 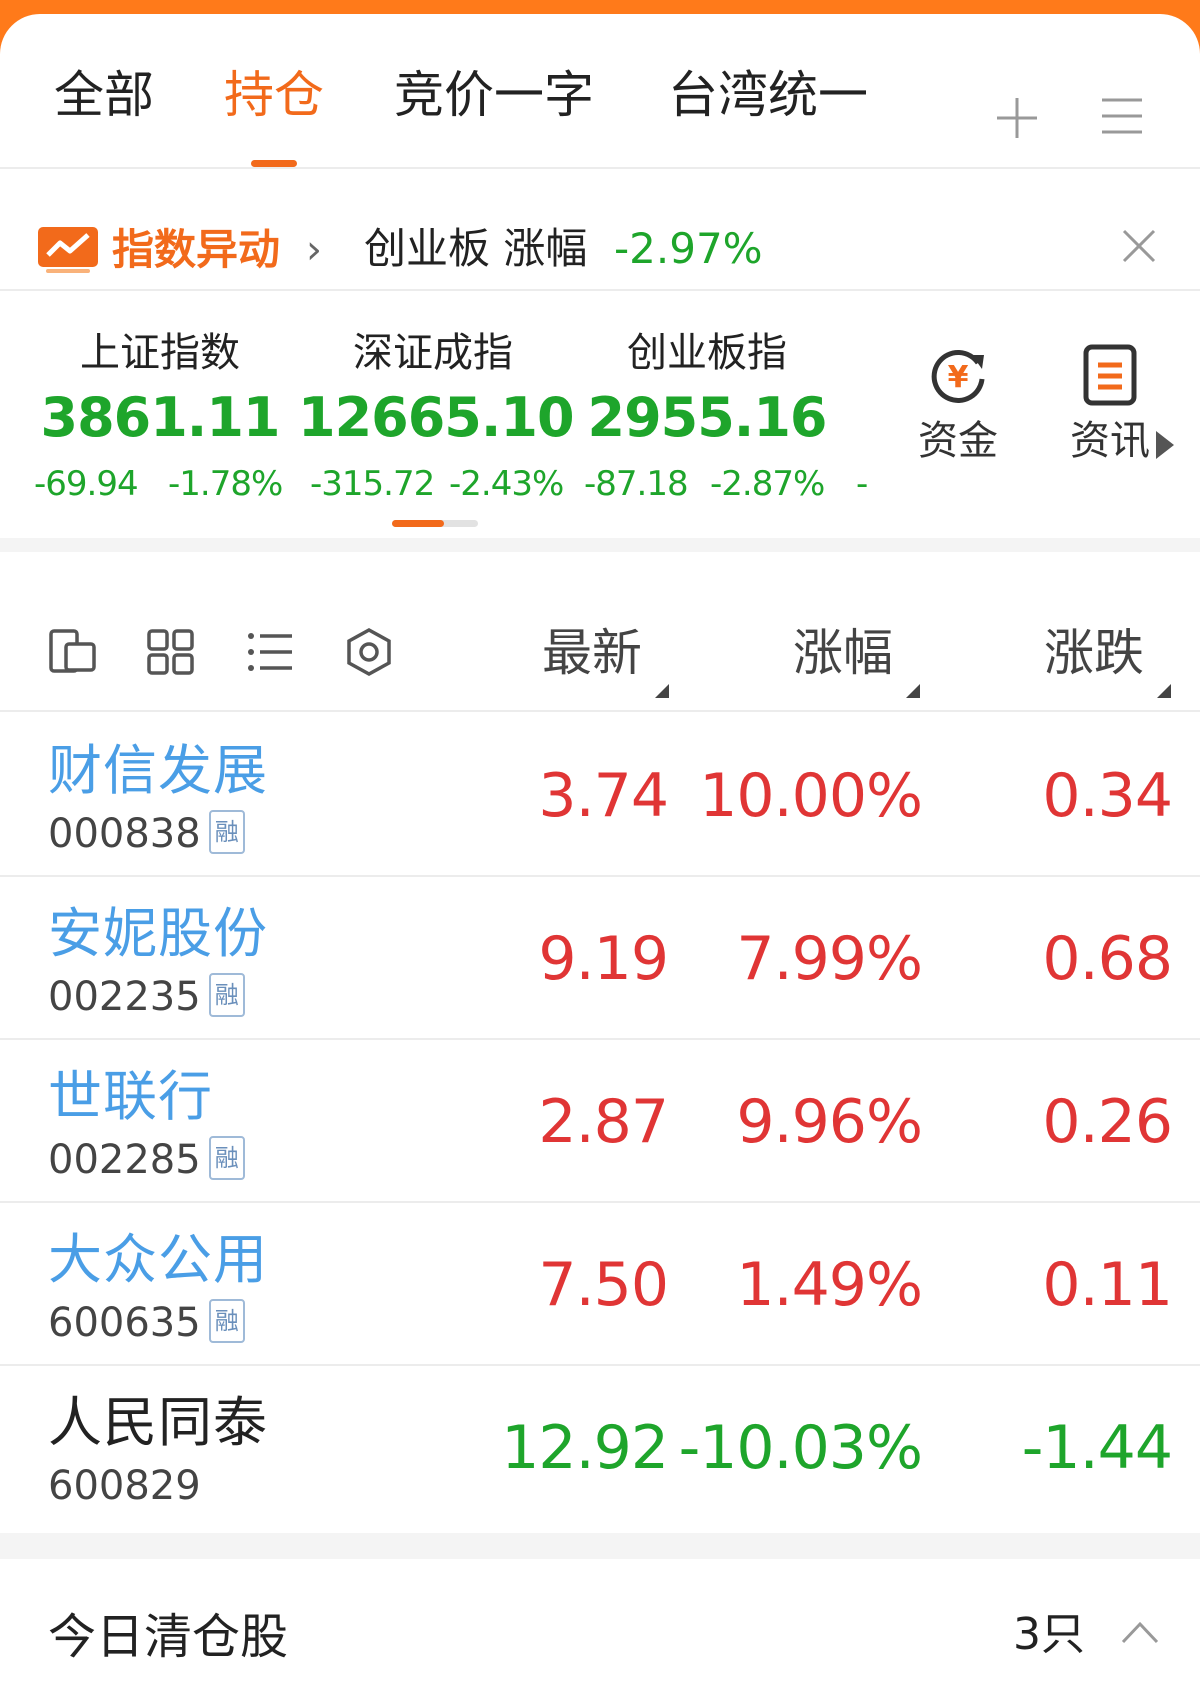 I want to click on tool-label: 资金, so click(x=958, y=441).